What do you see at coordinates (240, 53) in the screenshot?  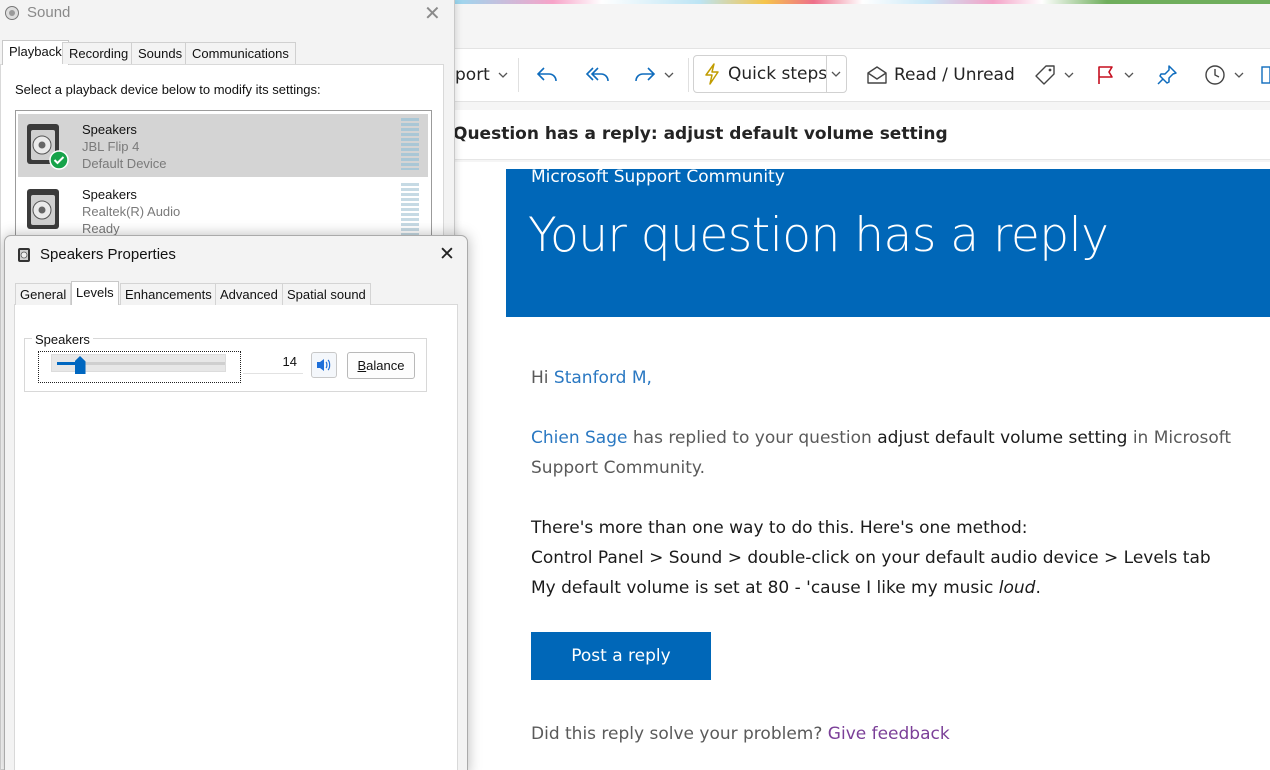 I see `tab-communications: Communications` at bounding box center [240, 53].